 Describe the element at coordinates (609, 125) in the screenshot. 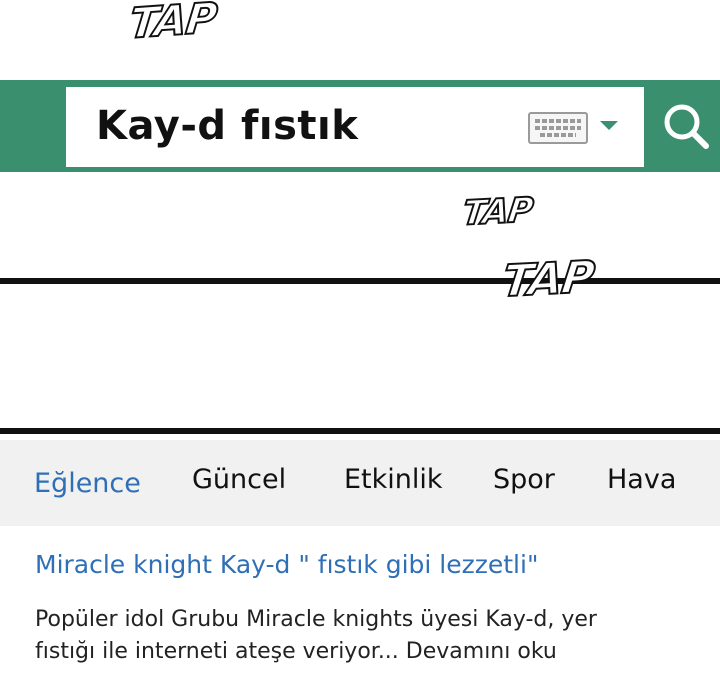

I see `chevron-down-icon` at that location.